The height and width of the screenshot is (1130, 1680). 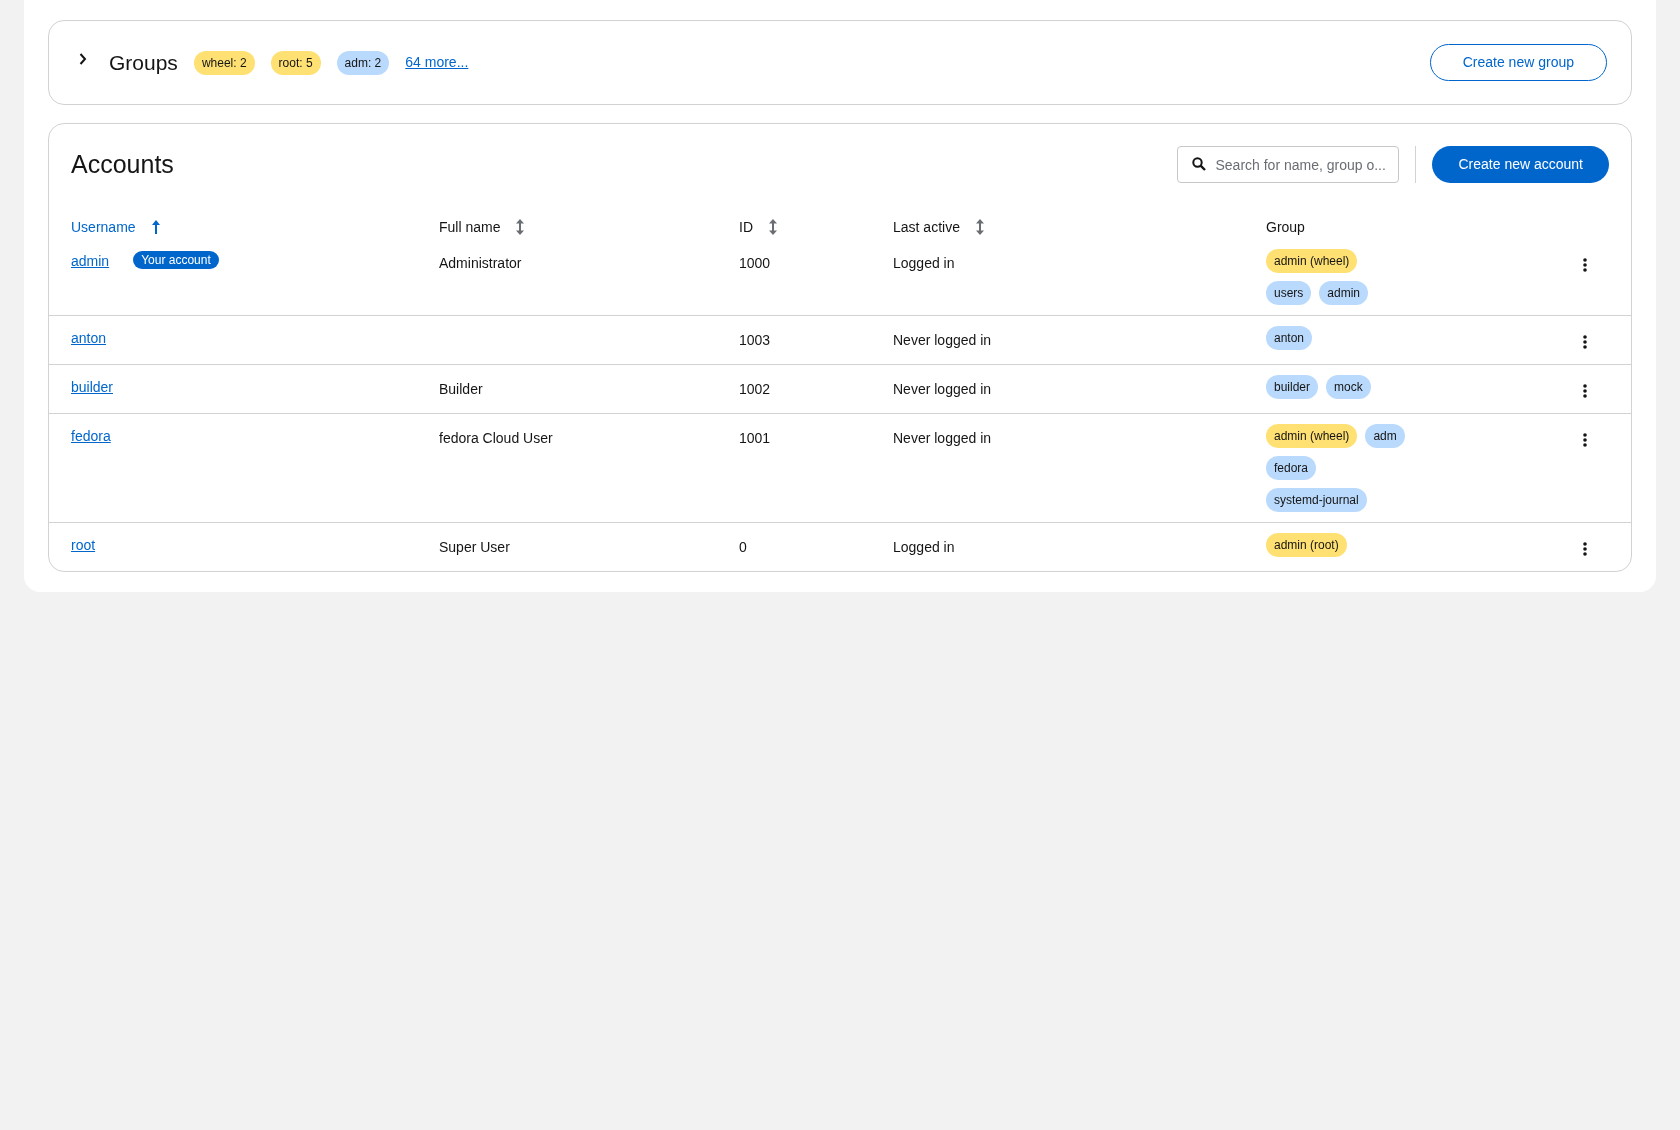 I want to click on group-label: users, so click(x=1289, y=293).